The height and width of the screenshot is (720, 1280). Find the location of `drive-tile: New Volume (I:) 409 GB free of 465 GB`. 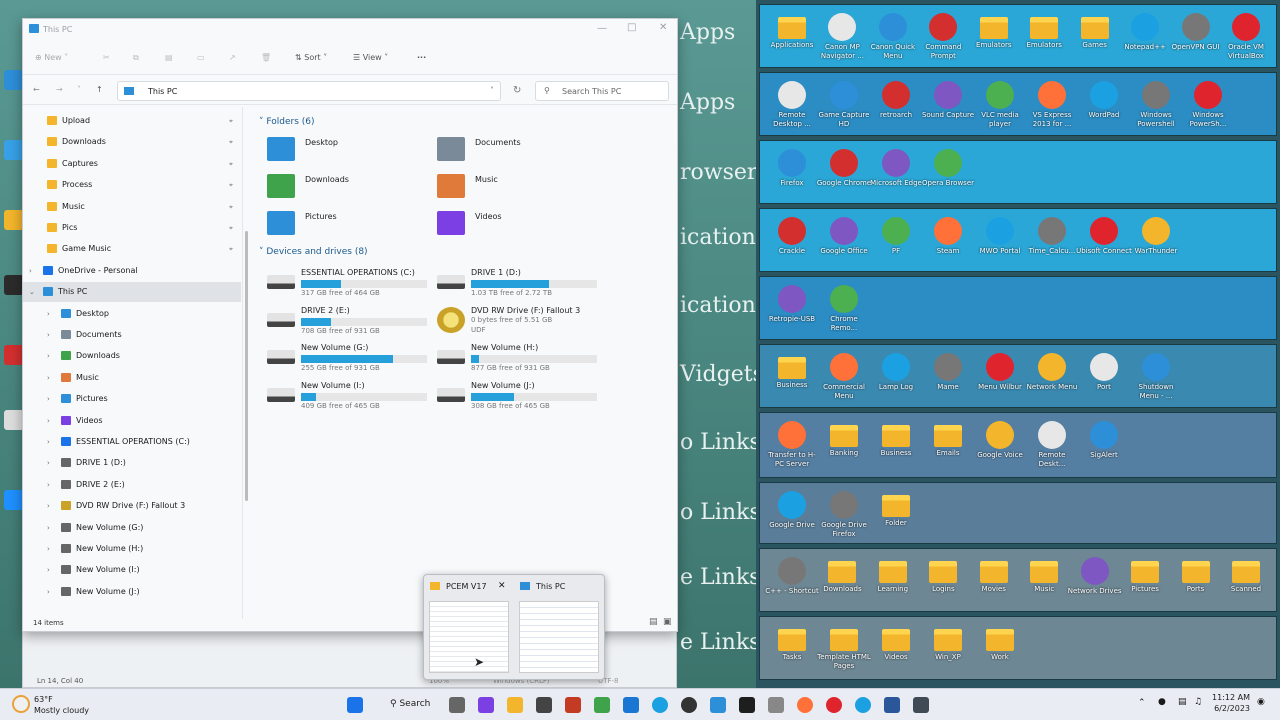

drive-tile: New Volume (I:) 409 GB free of 465 GB is located at coordinates (351, 397).